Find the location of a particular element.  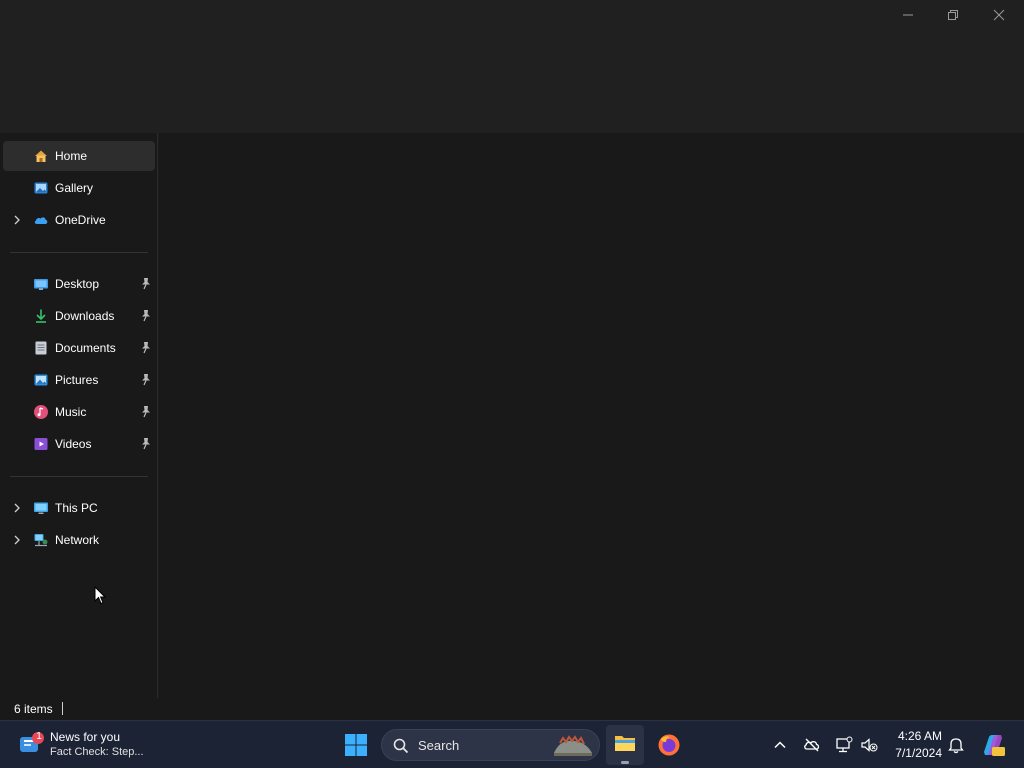

nav-item-onedrive: OneDrive is located at coordinates (79, 220).